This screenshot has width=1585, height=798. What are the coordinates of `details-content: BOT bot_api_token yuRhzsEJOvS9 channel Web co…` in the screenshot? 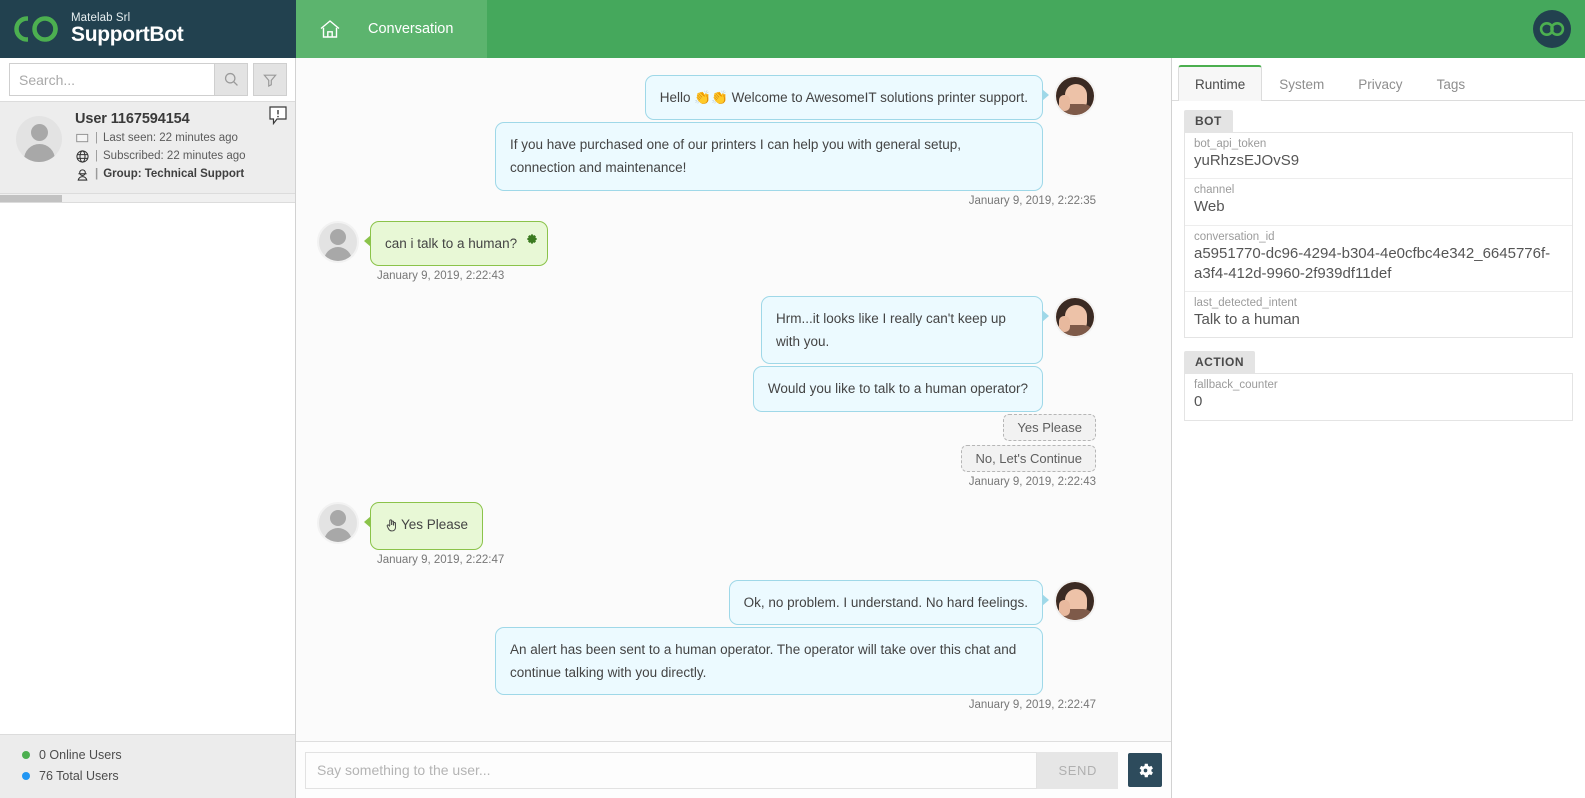 It's located at (1378, 267).